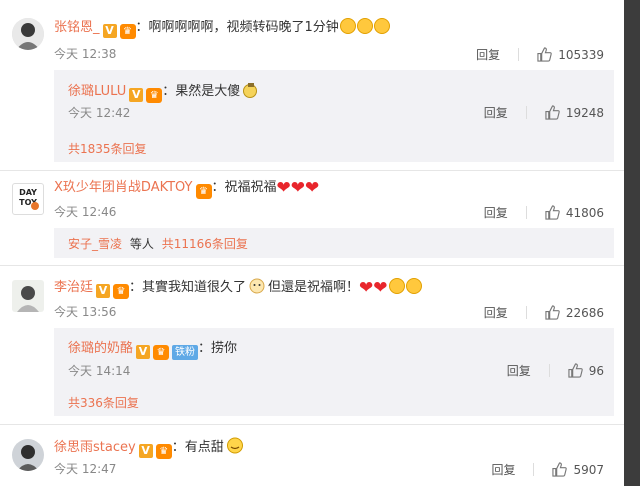 The width and height of the screenshot is (640, 486). I want to click on like-button: 96, so click(586, 370).